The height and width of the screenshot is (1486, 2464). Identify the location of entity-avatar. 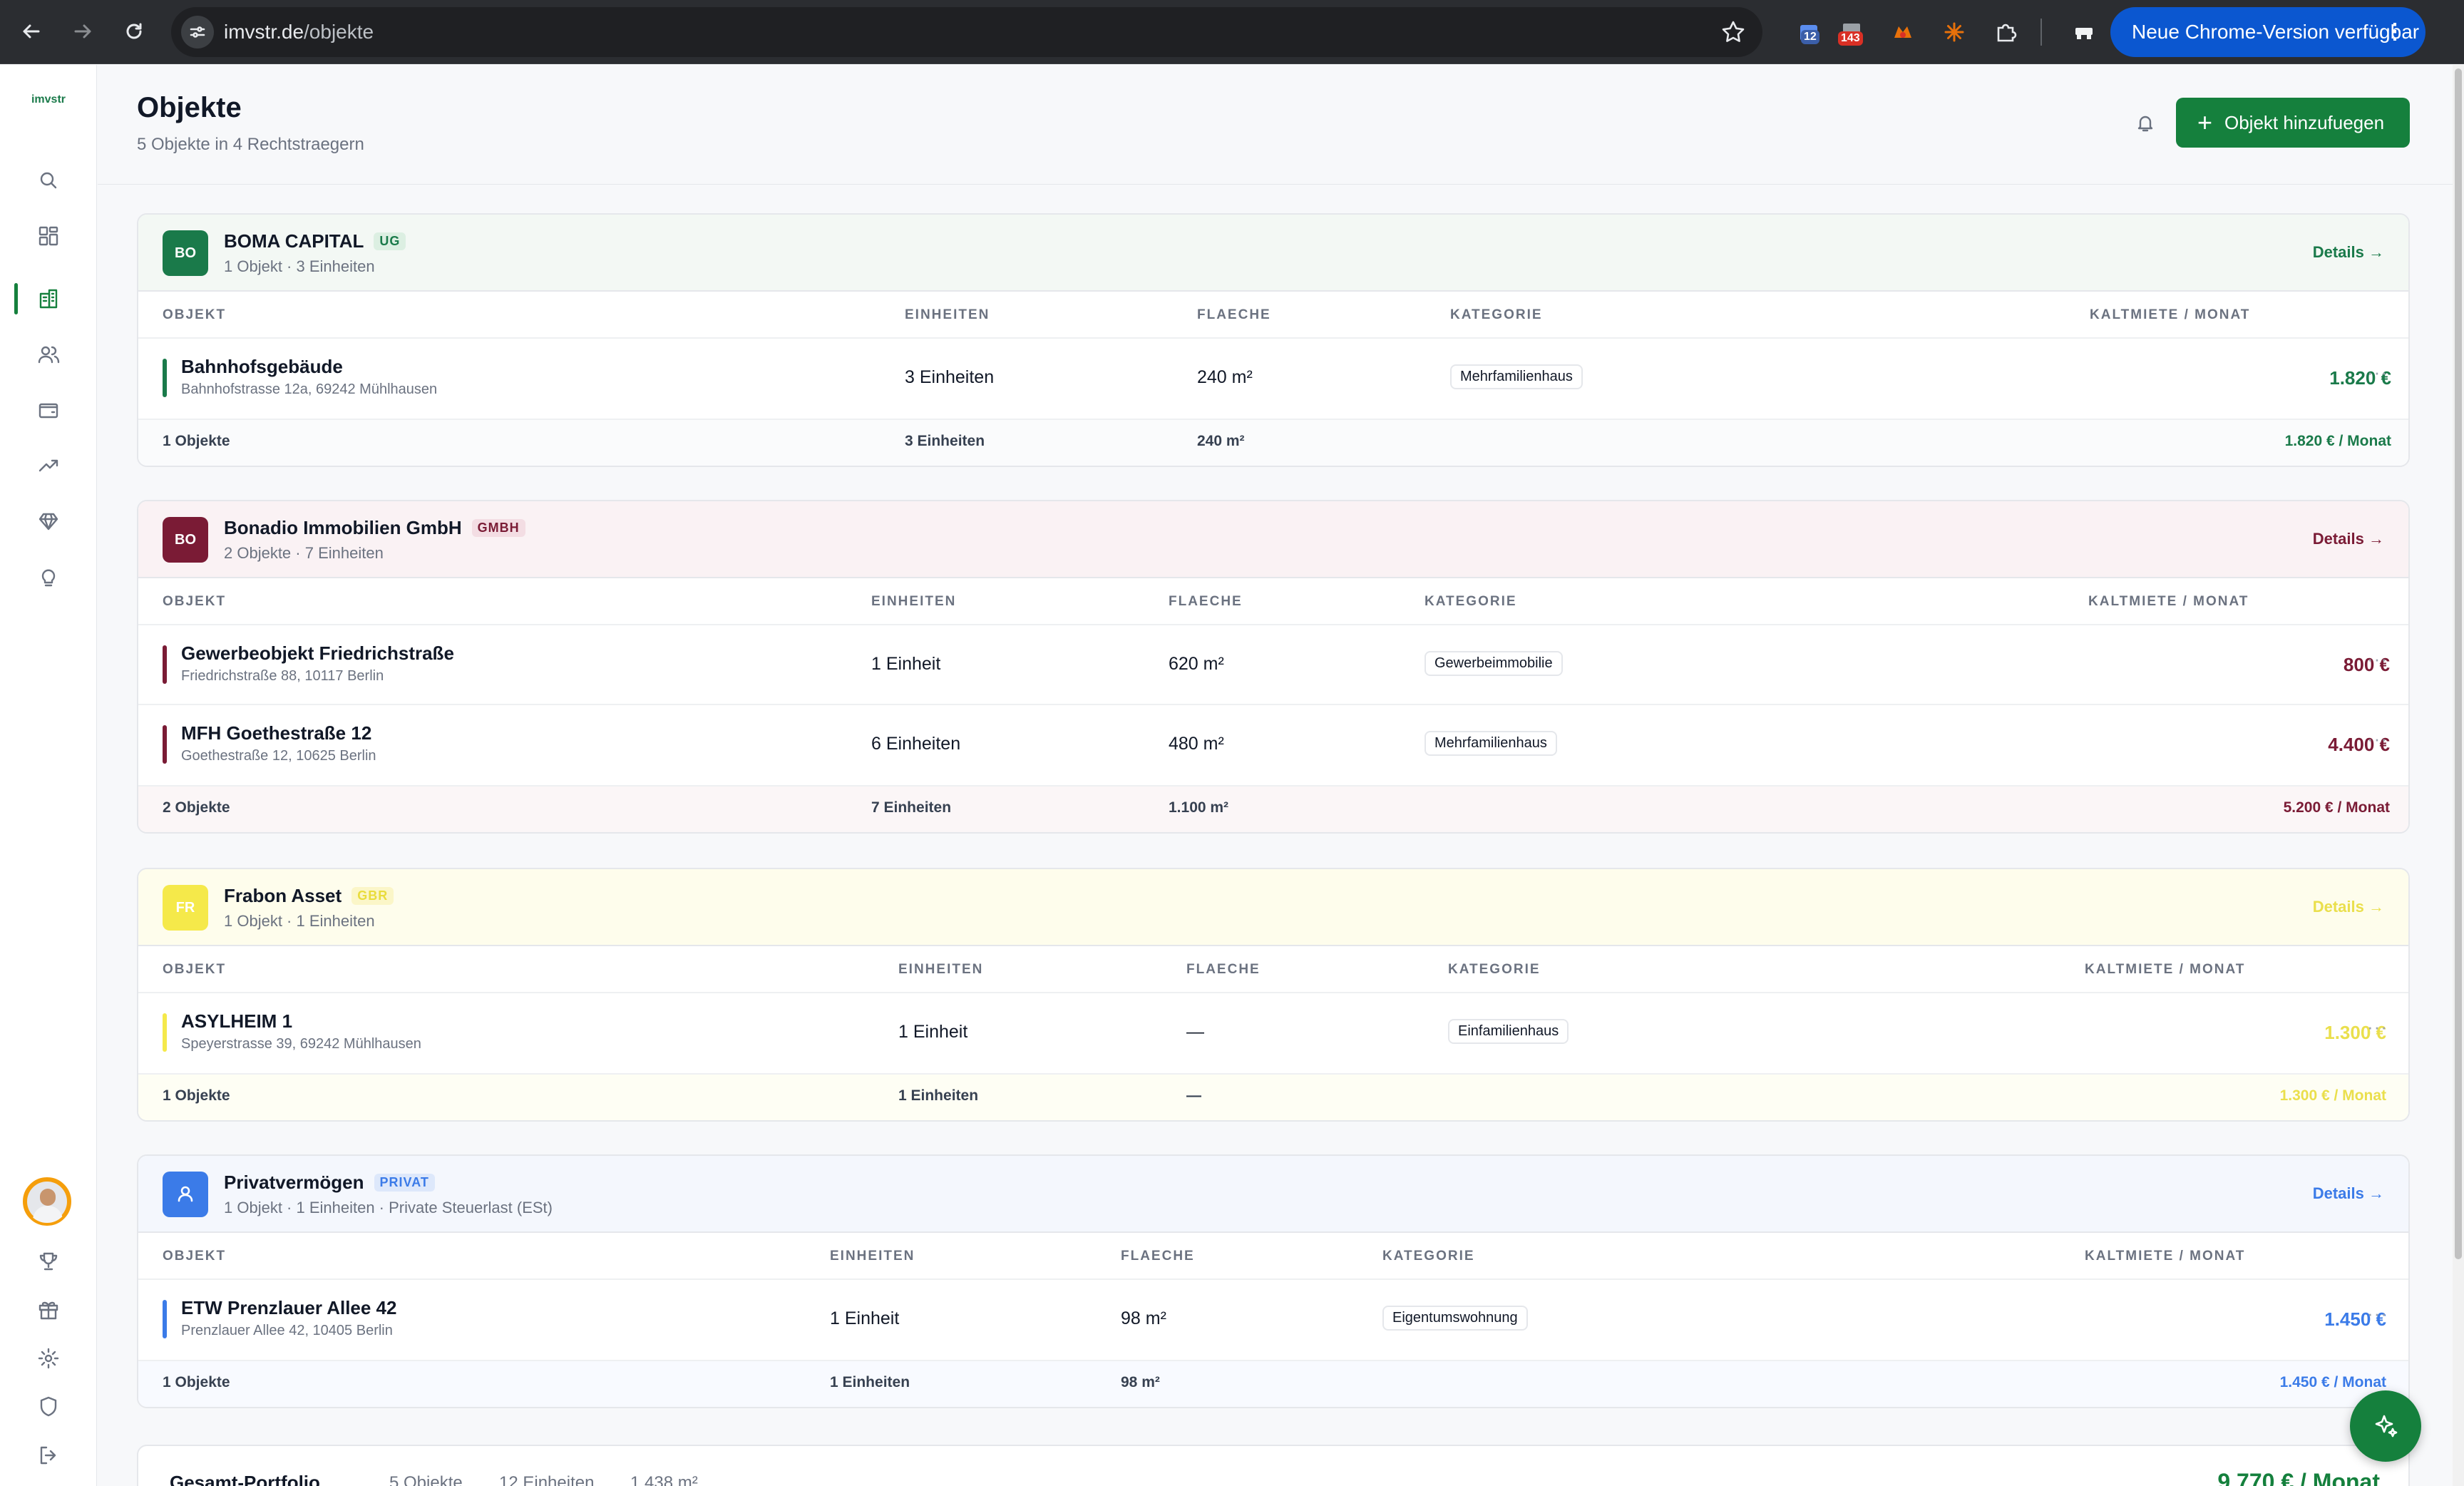
(185, 1194).